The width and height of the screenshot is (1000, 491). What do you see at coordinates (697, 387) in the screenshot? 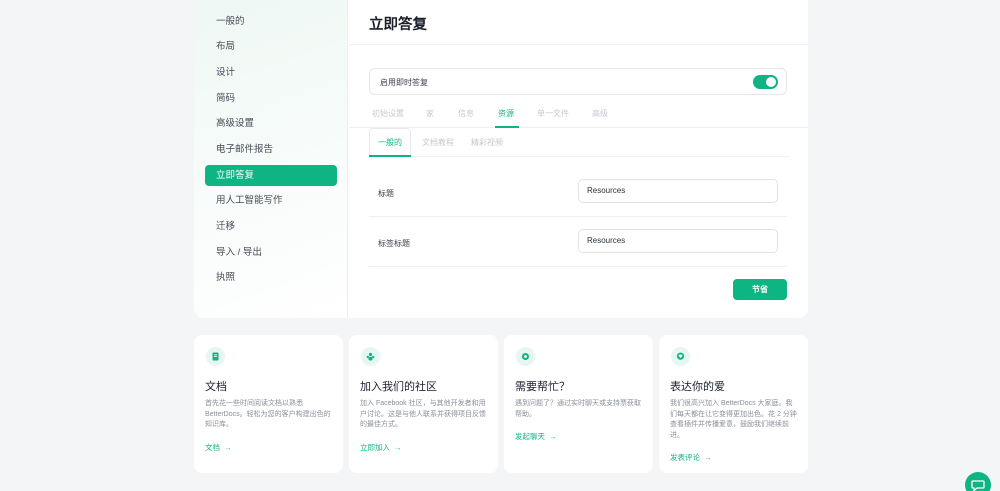
I see `card-title: 表达你的爱` at bounding box center [697, 387].